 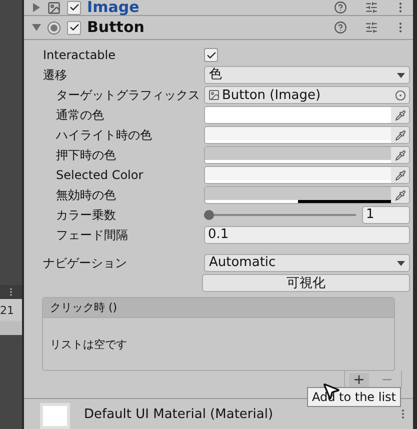 What do you see at coordinates (99, 175) in the screenshot?
I see `property-label: Selected Color` at bounding box center [99, 175].